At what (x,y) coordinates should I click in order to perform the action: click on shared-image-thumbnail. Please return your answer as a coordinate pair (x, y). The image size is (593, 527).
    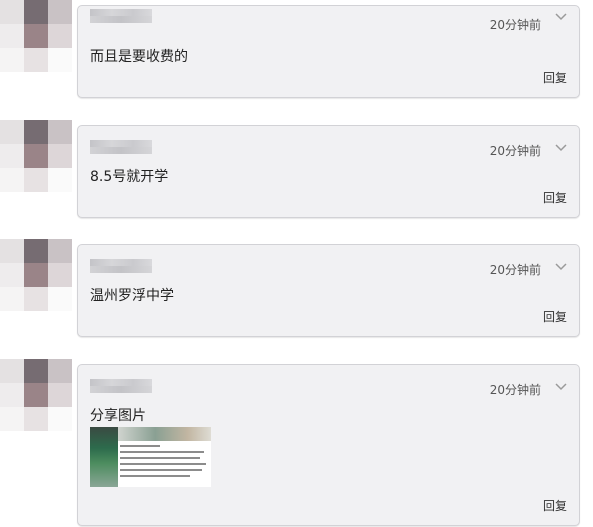
    Looking at the image, I should click on (150, 457).